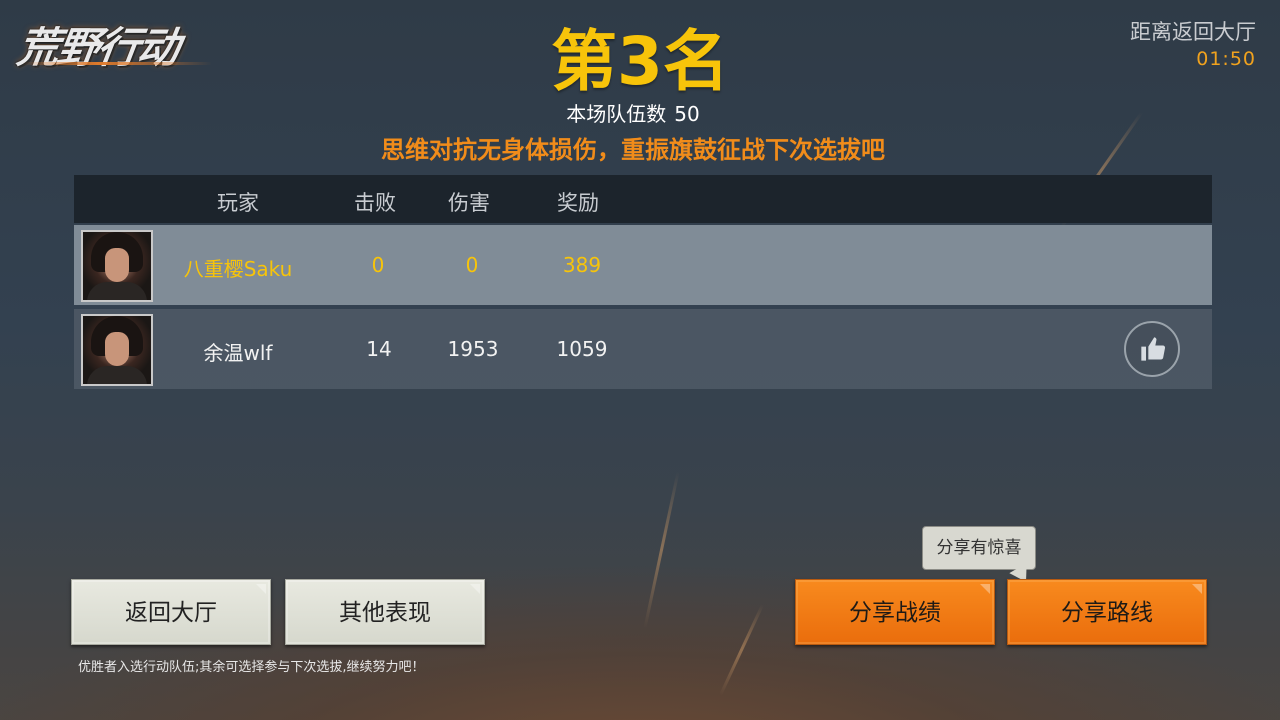 Image resolution: width=1280 pixels, height=720 pixels. What do you see at coordinates (633, 150) in the screenshot?
I see `encourage-text: 思维对抗无身体损伤，重振旗鼓征战下次选拔吧` at bounding box center [633, 150].